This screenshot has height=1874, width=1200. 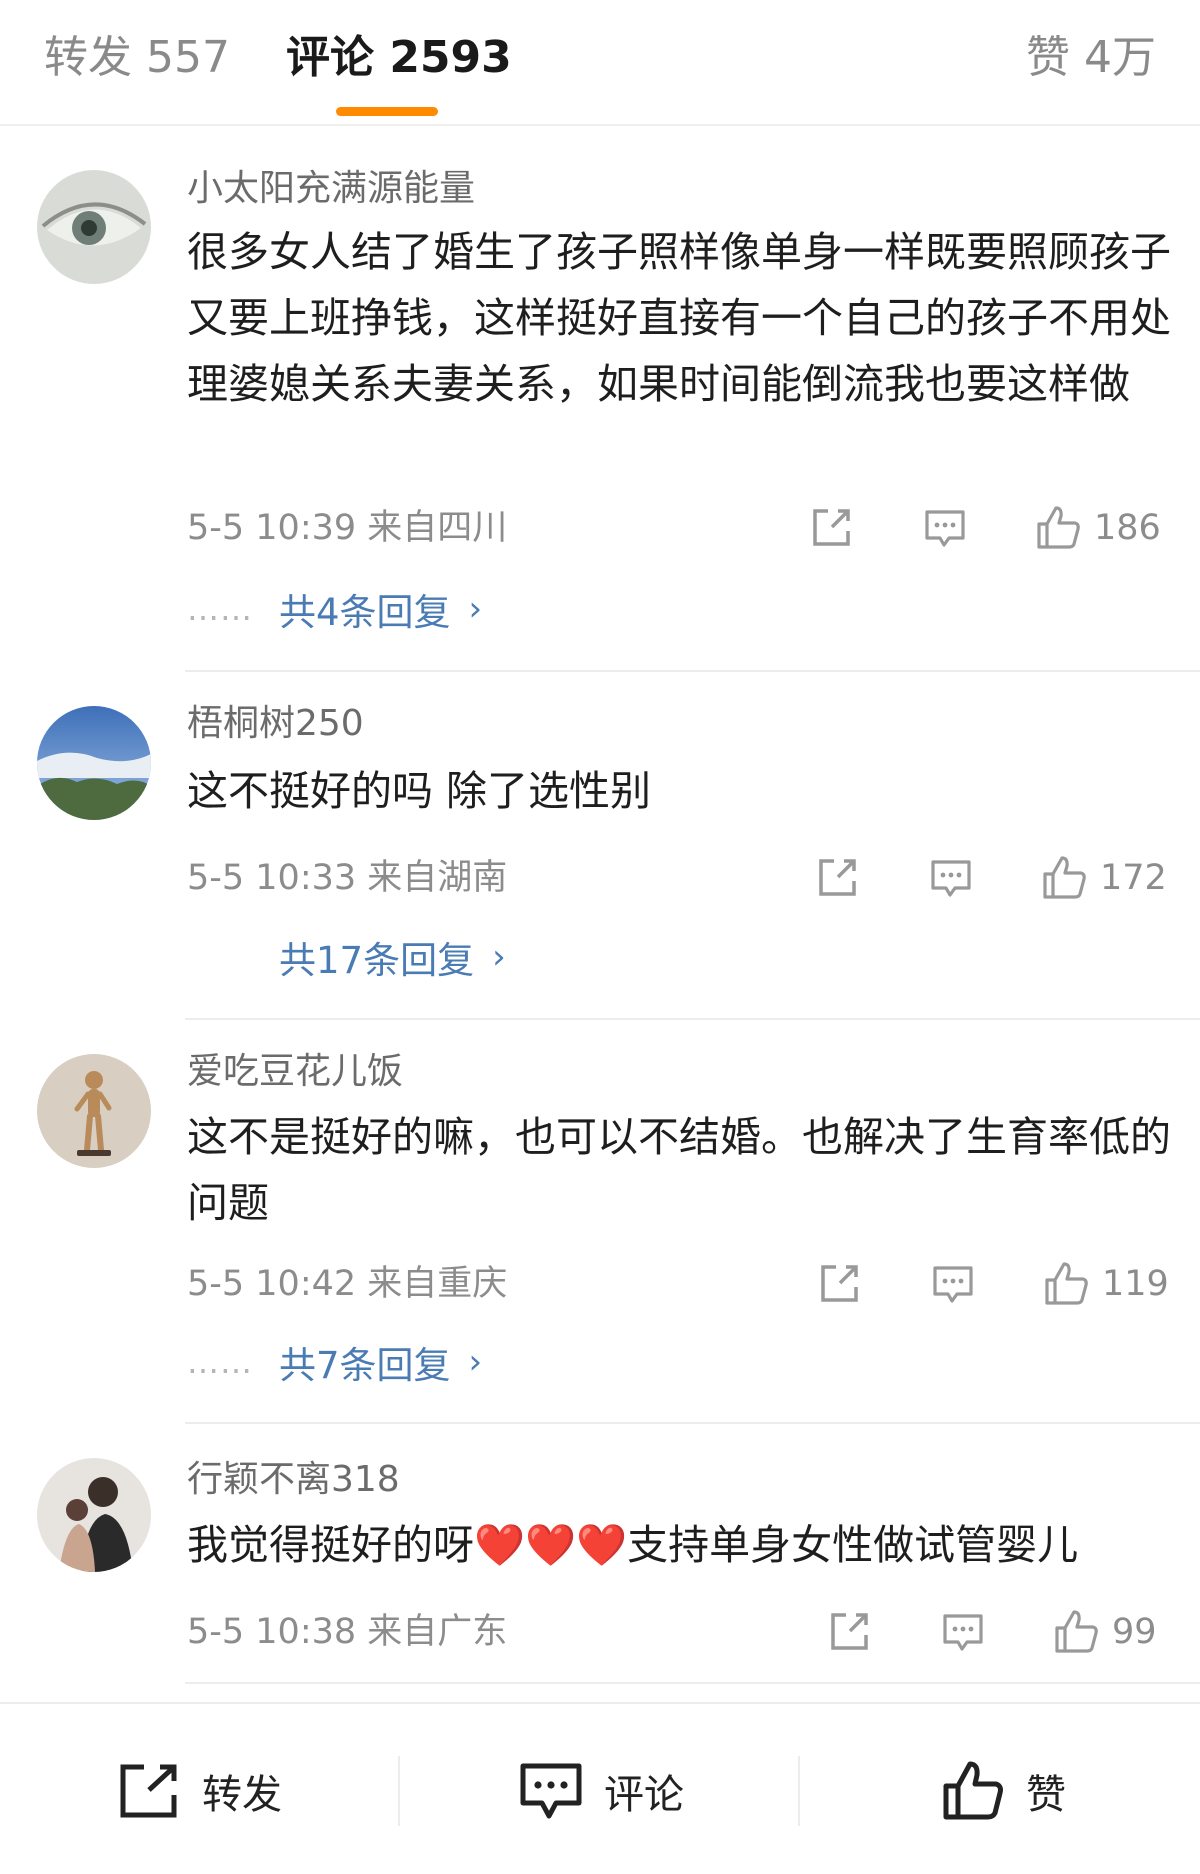 What do you see at coordinates (331, 189) in the screenshot?
I see `comment-username: 小太阳充满源能量` at bounding box center [331, 189].